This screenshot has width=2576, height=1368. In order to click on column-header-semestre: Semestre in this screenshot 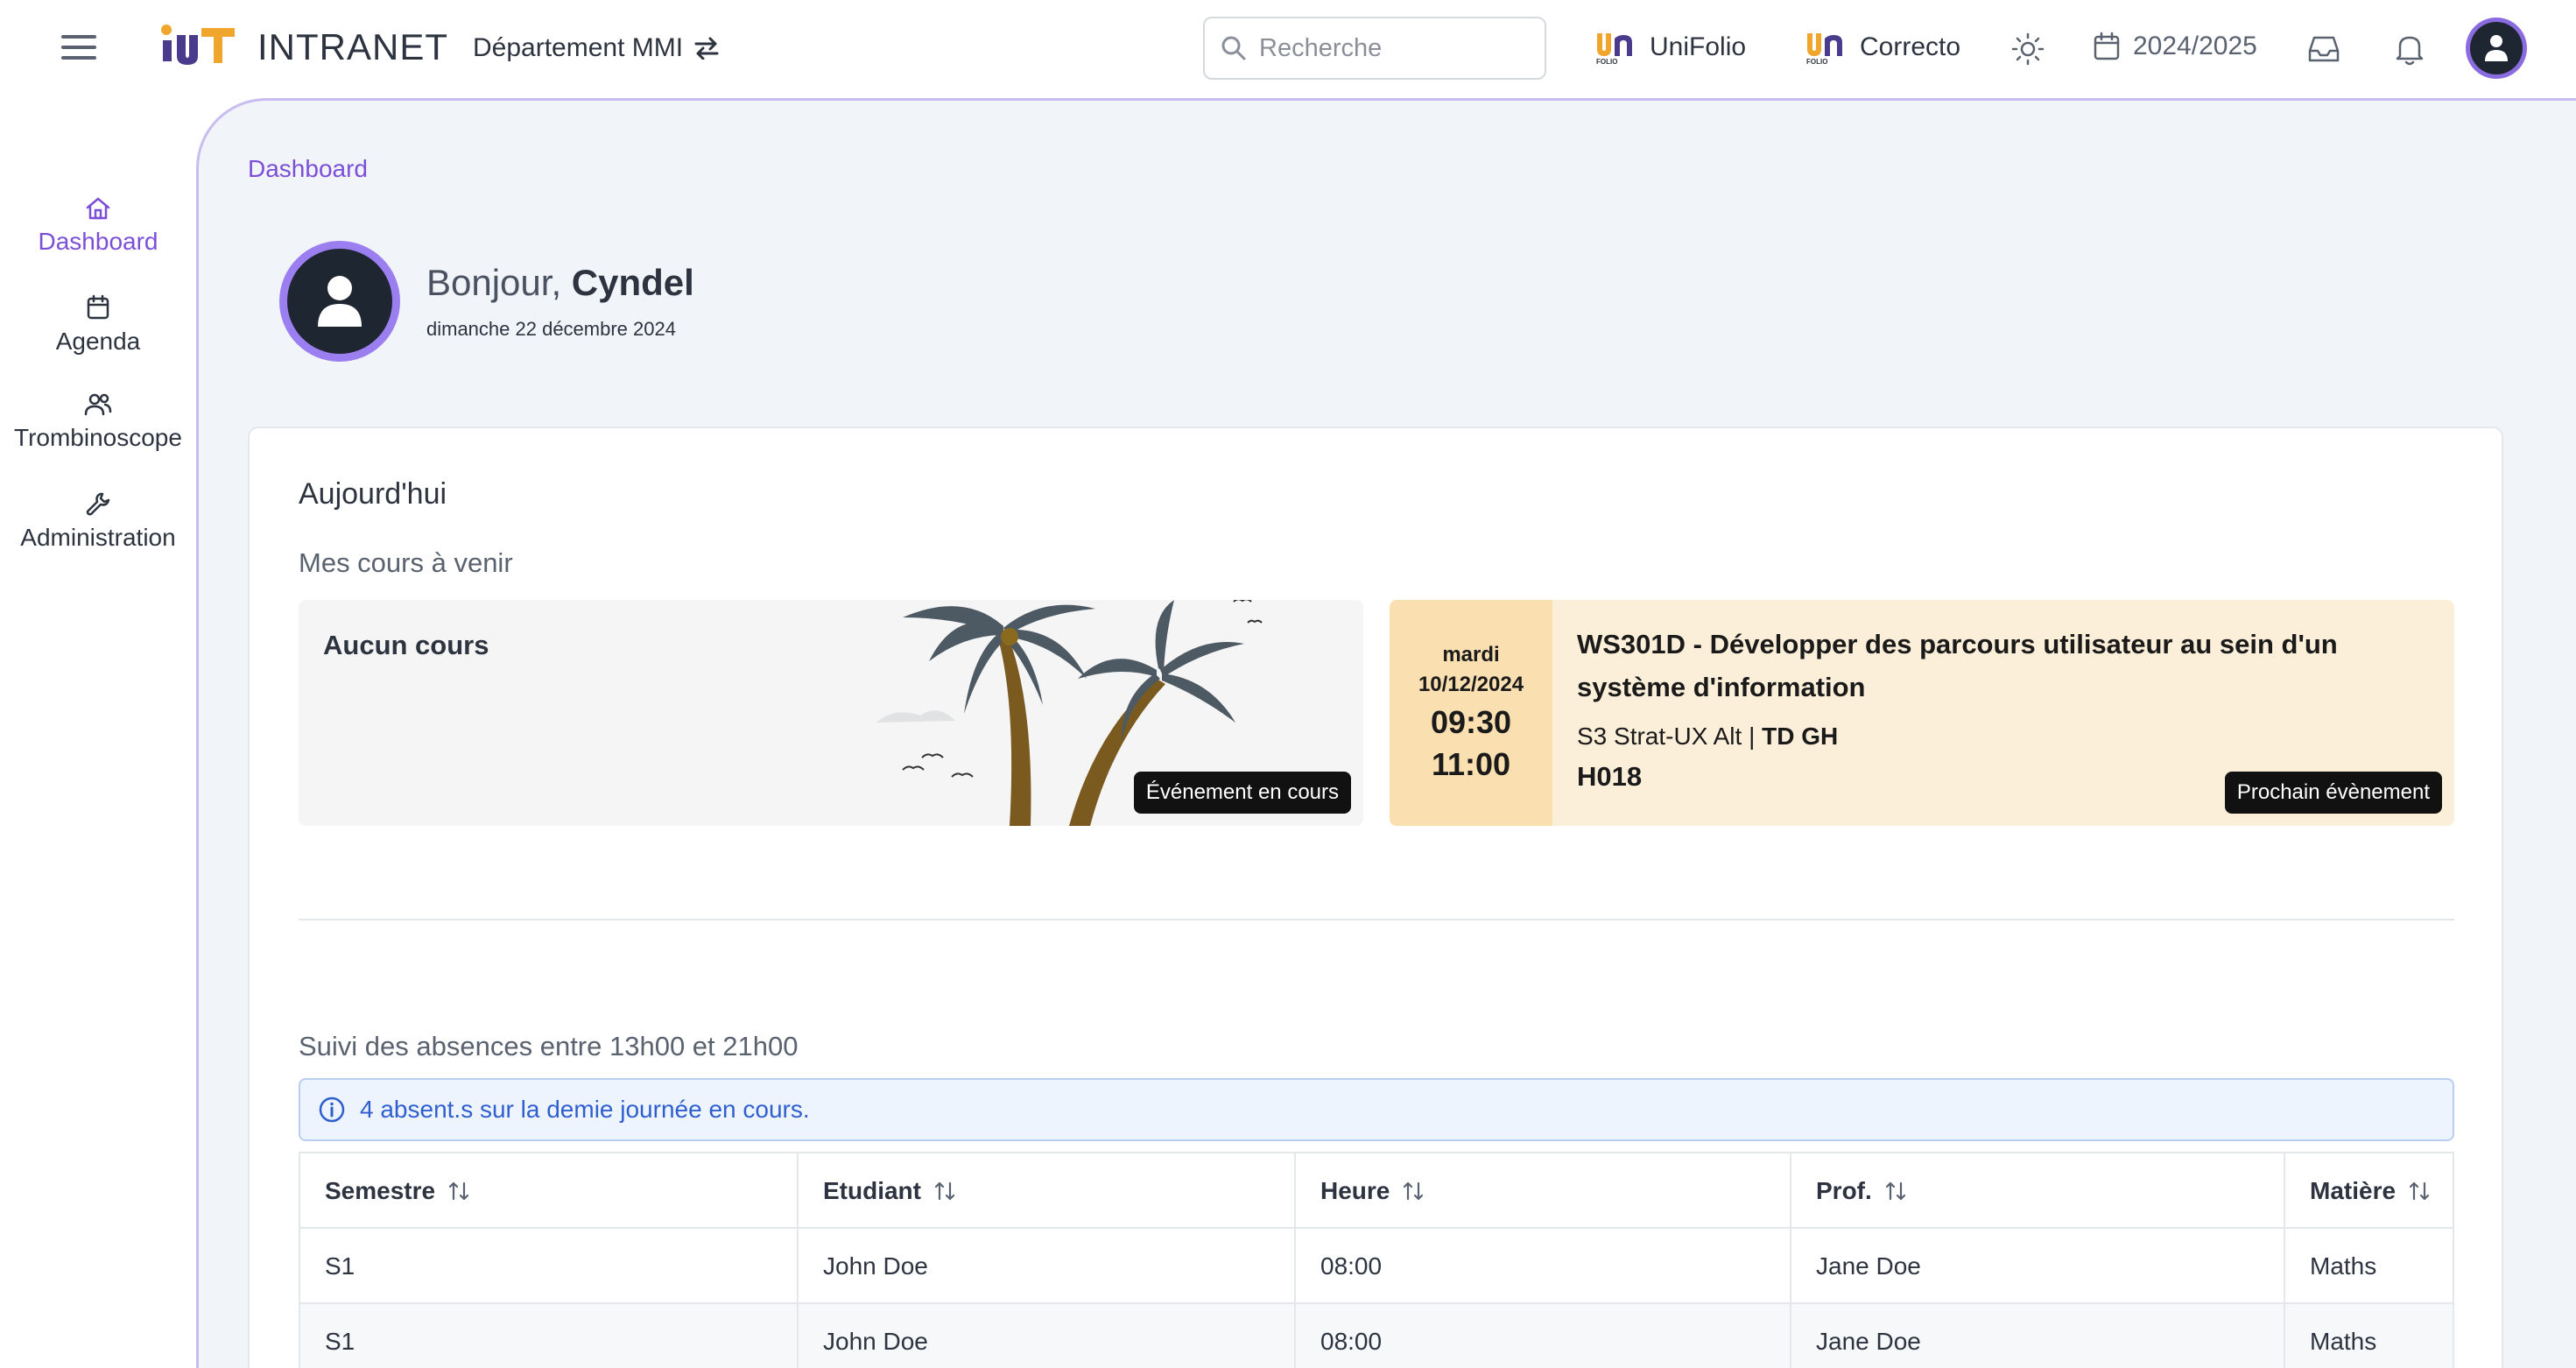, I will do `click(549, 1191)`.